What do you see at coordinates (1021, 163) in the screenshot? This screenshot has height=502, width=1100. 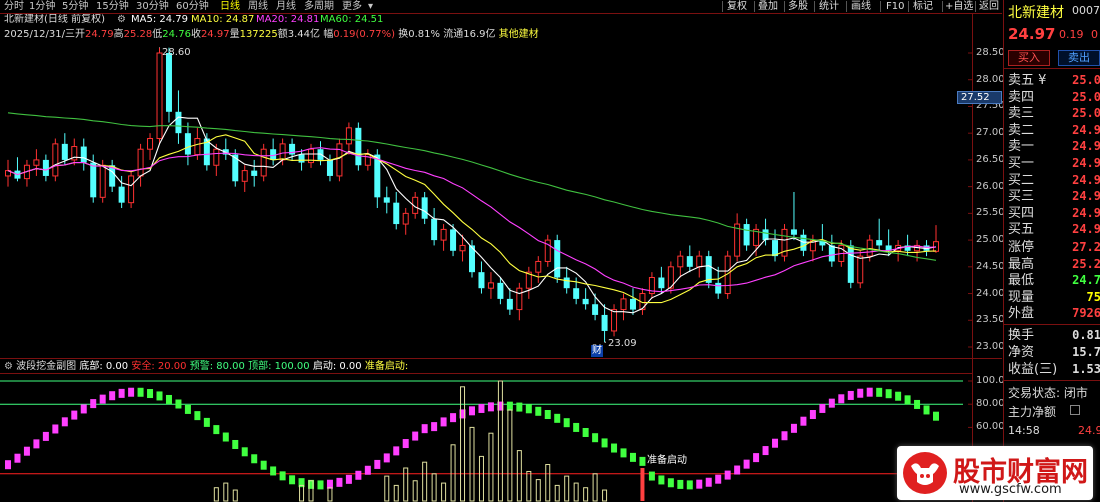 I see `bid-row-label: 买一` at bounding box center [1021, 163].